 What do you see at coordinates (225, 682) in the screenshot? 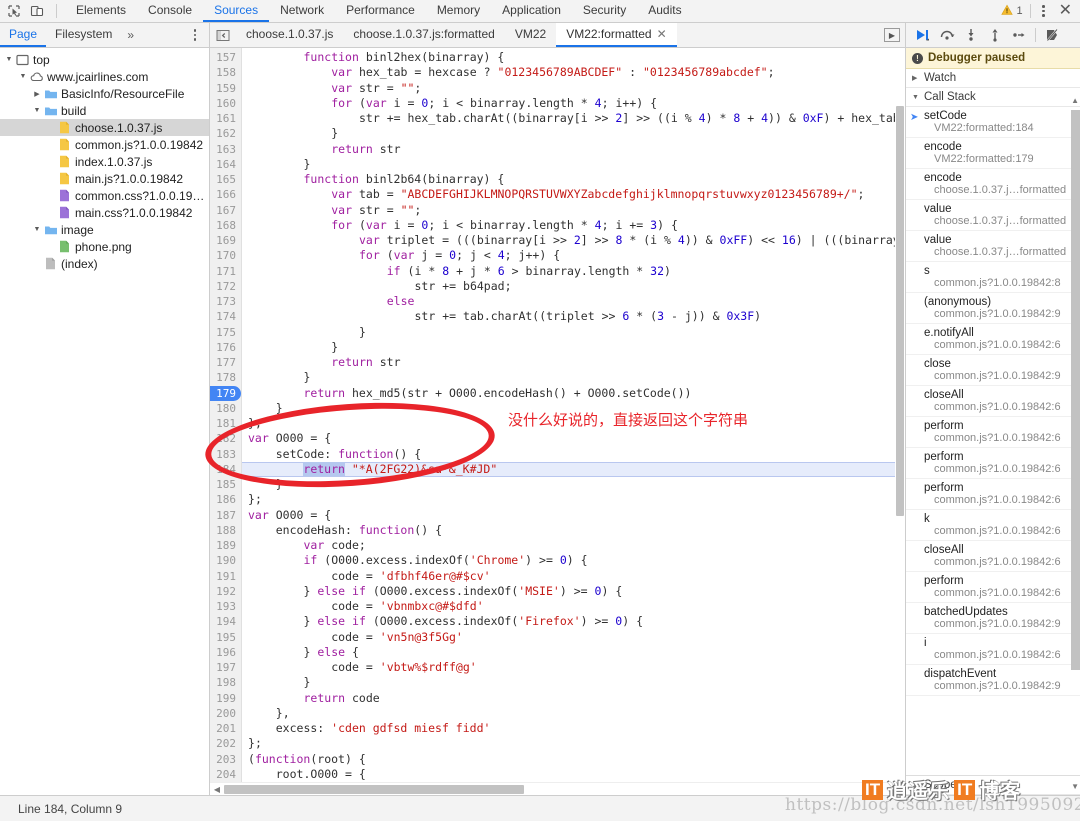
I see `line-number: 198` at bounding box center [225, 682].